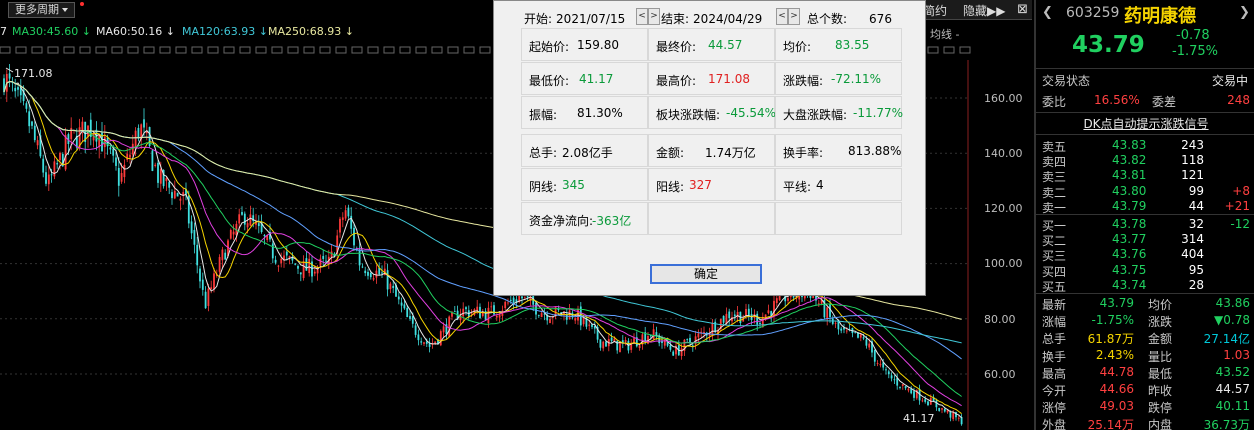  I want to click on end-date-field: 结束: 2024/04/29, so click(711, 18).